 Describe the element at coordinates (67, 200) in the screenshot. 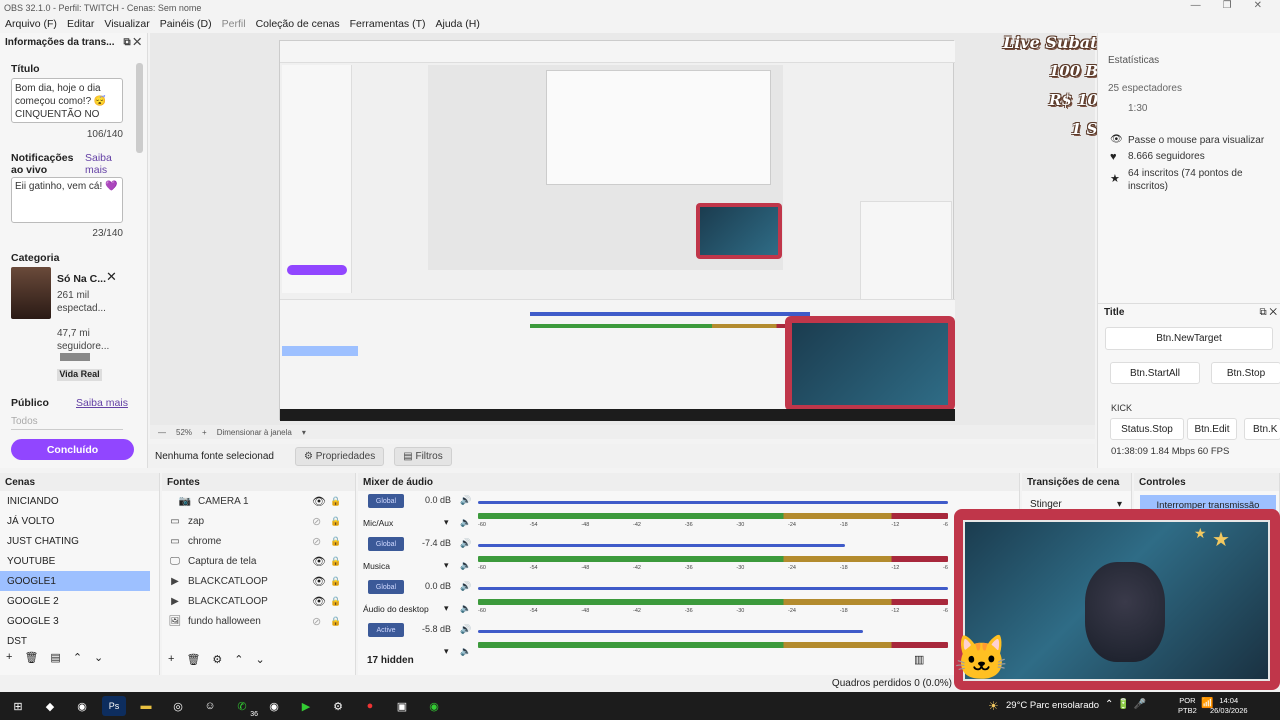

I see `notif-input: Eii gatinho, vem cá! 💜` at that location.